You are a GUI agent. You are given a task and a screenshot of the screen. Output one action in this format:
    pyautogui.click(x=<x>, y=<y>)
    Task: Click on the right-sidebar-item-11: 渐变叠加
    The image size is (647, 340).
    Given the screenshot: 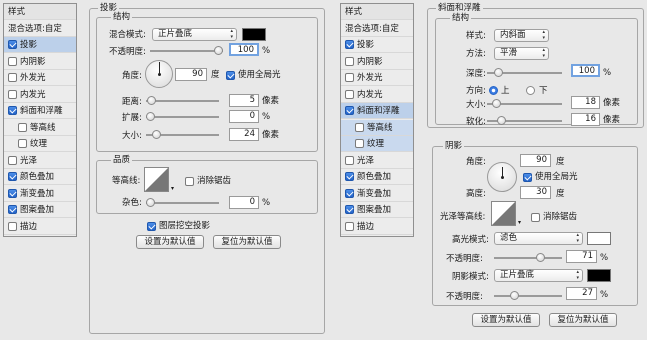 What is the action you would take?
    pyautogui.click(x=377, y=194)
    